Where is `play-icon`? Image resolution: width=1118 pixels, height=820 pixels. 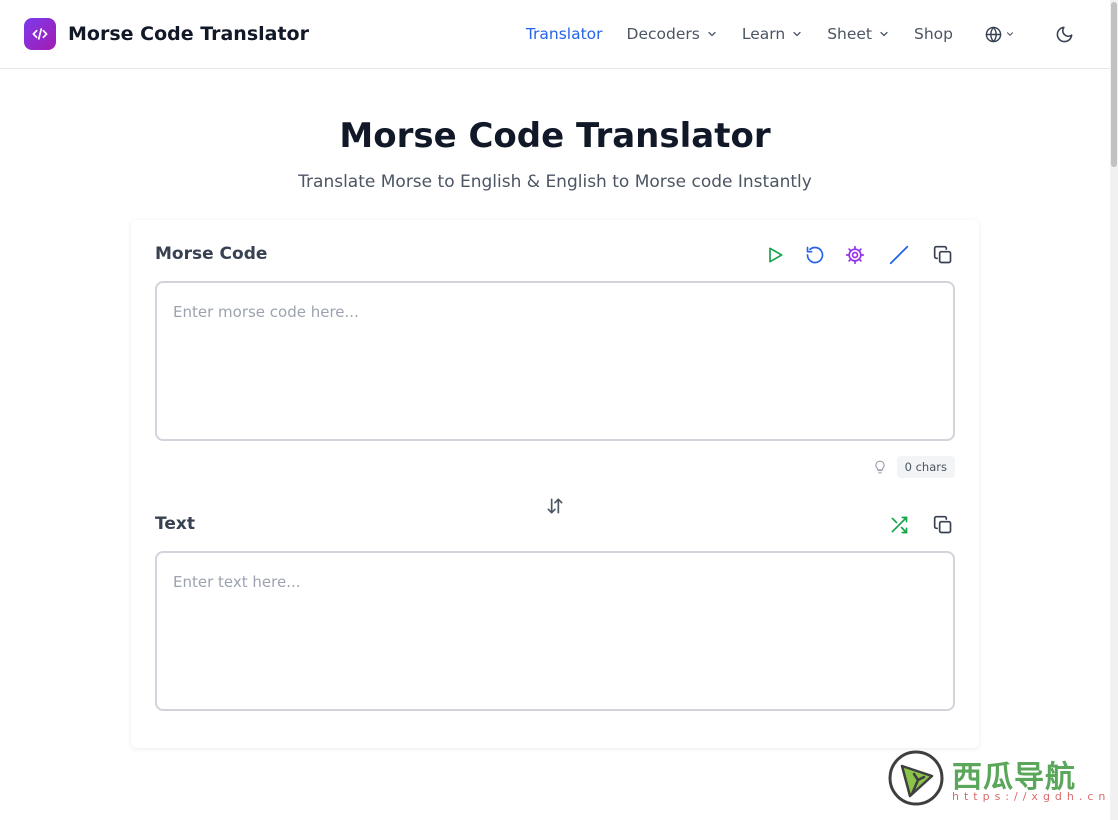 play-icon is located at coordinates (775, 255).